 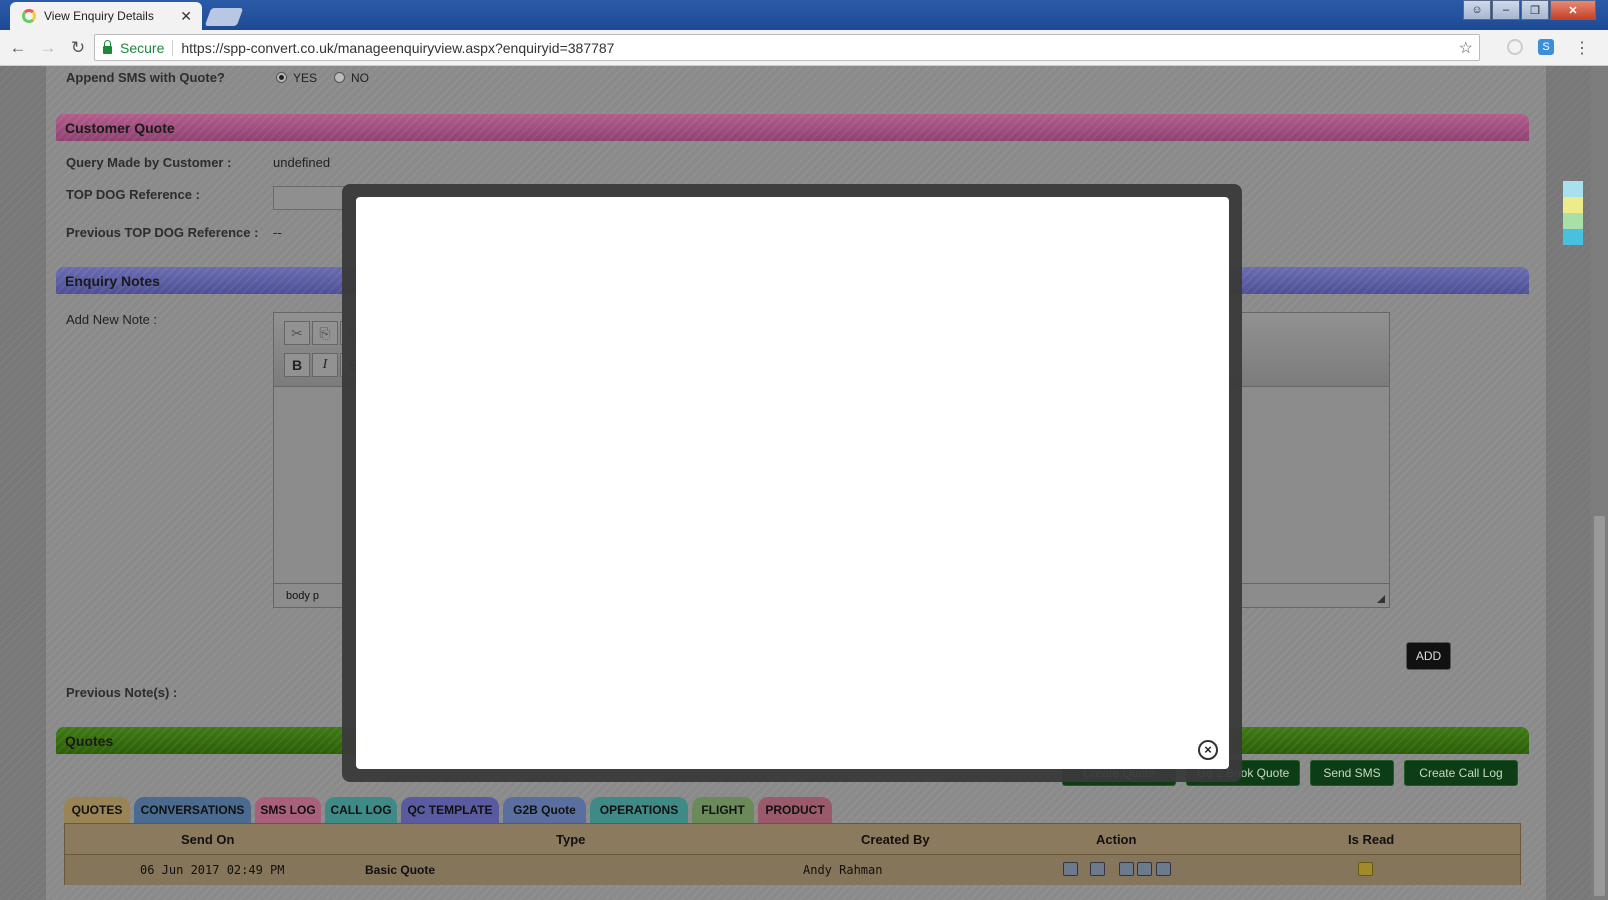 I want to click on print-quote-icon, so click(x=1163, y=869).